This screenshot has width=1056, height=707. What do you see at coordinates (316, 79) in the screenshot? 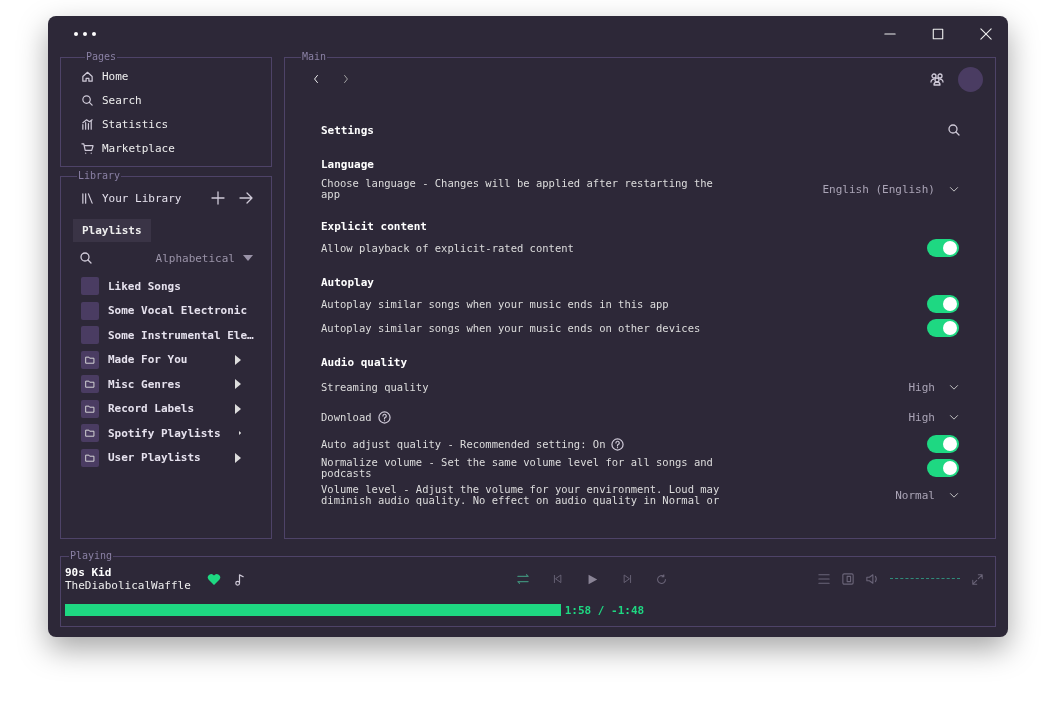
I see `back-icon` at bounding box center [316, 79].